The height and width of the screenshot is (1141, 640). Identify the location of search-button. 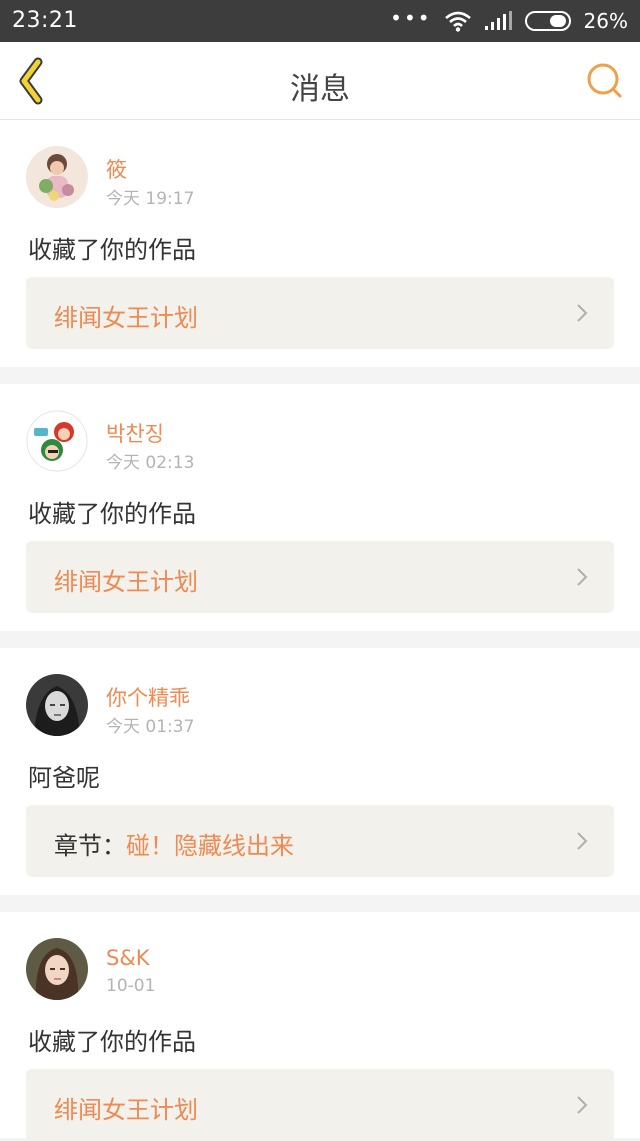
(605, 81).